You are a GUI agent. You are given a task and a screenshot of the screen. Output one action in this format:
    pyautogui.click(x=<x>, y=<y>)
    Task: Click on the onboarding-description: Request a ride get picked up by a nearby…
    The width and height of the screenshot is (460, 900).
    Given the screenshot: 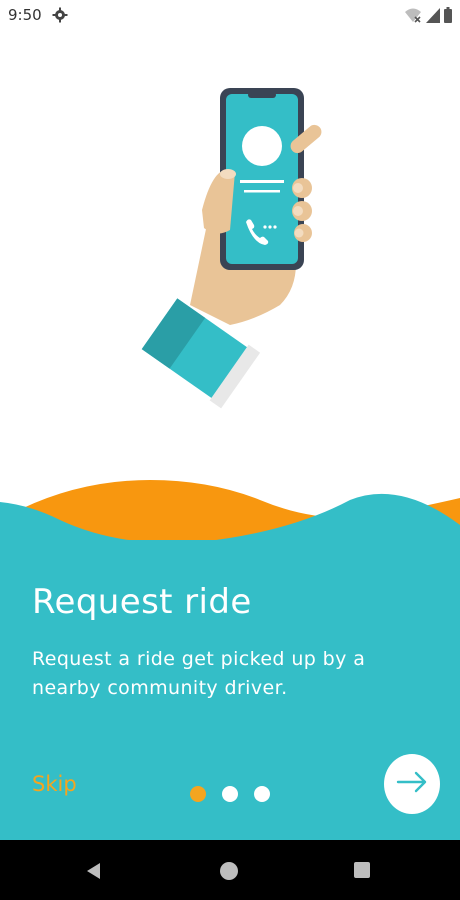 What is the action you would take?
    pyautogui.click(x=199, y=673)
    